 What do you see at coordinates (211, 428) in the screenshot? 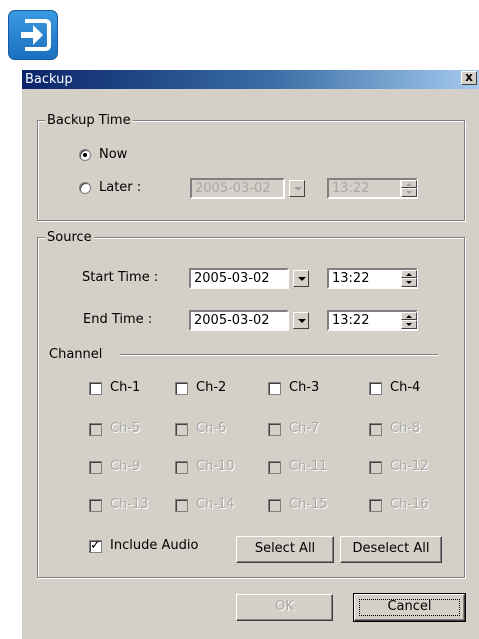
I see `channel-label: Ch-6` at bounding box center [211, 428].